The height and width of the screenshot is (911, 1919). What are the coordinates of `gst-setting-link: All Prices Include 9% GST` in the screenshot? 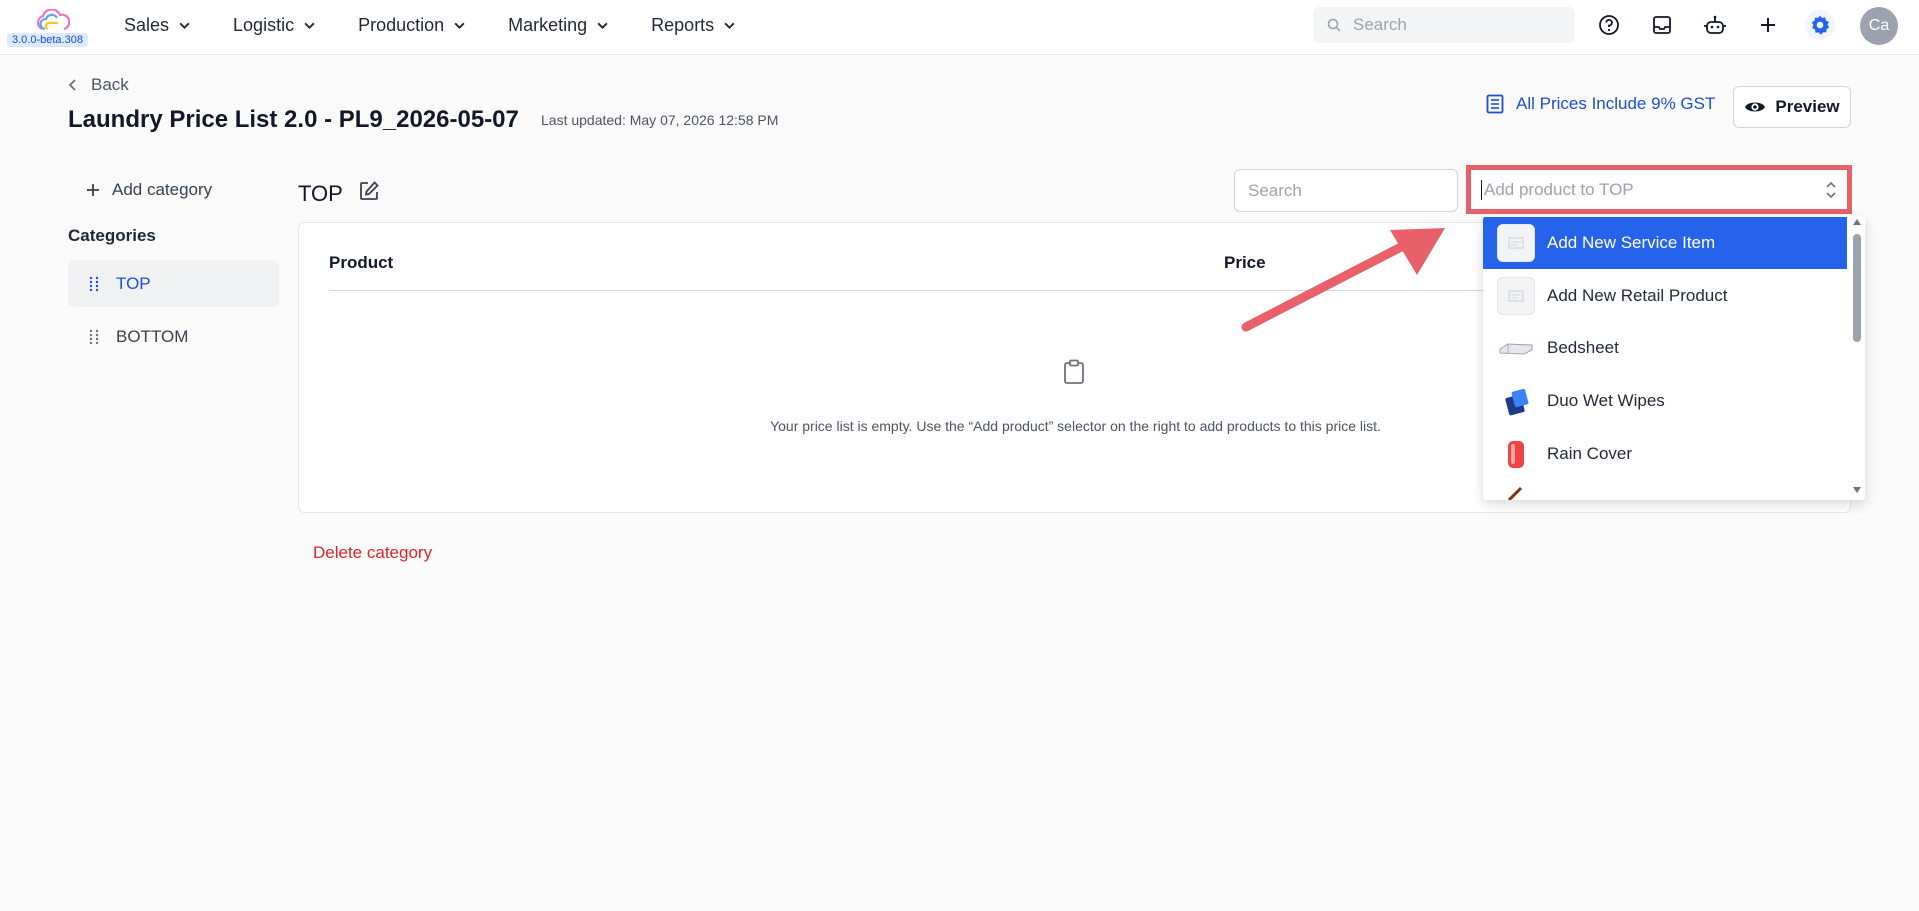 It's located at (1600, 104).